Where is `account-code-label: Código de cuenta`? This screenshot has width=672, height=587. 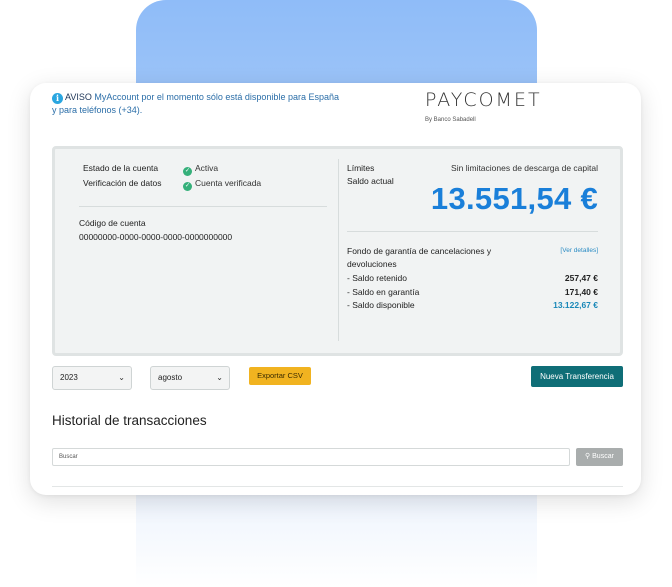 account-code-label: Código de cuenta is located at coordinates (112, 223).